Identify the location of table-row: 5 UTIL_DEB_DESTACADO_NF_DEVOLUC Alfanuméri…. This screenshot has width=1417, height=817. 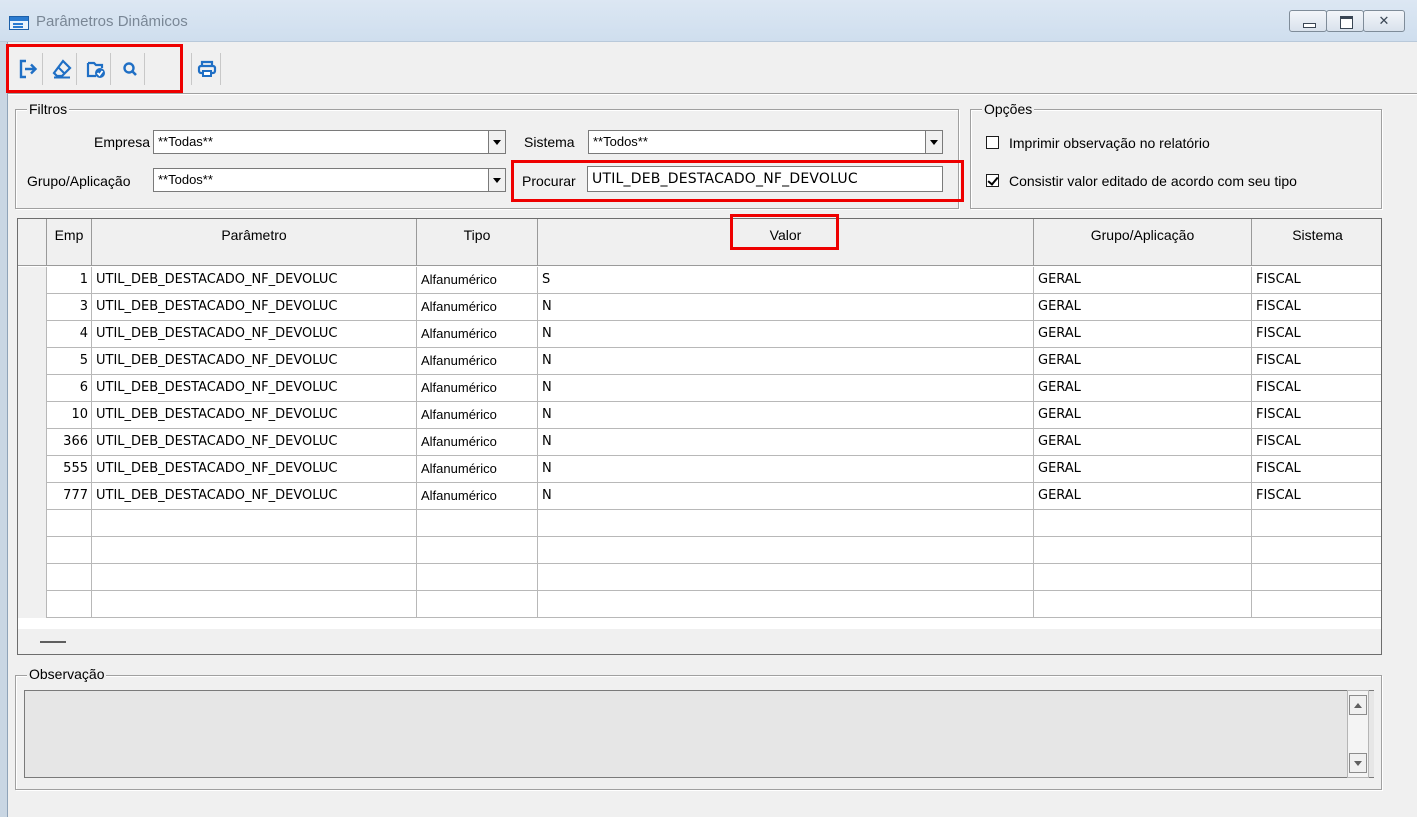
(699, 361).